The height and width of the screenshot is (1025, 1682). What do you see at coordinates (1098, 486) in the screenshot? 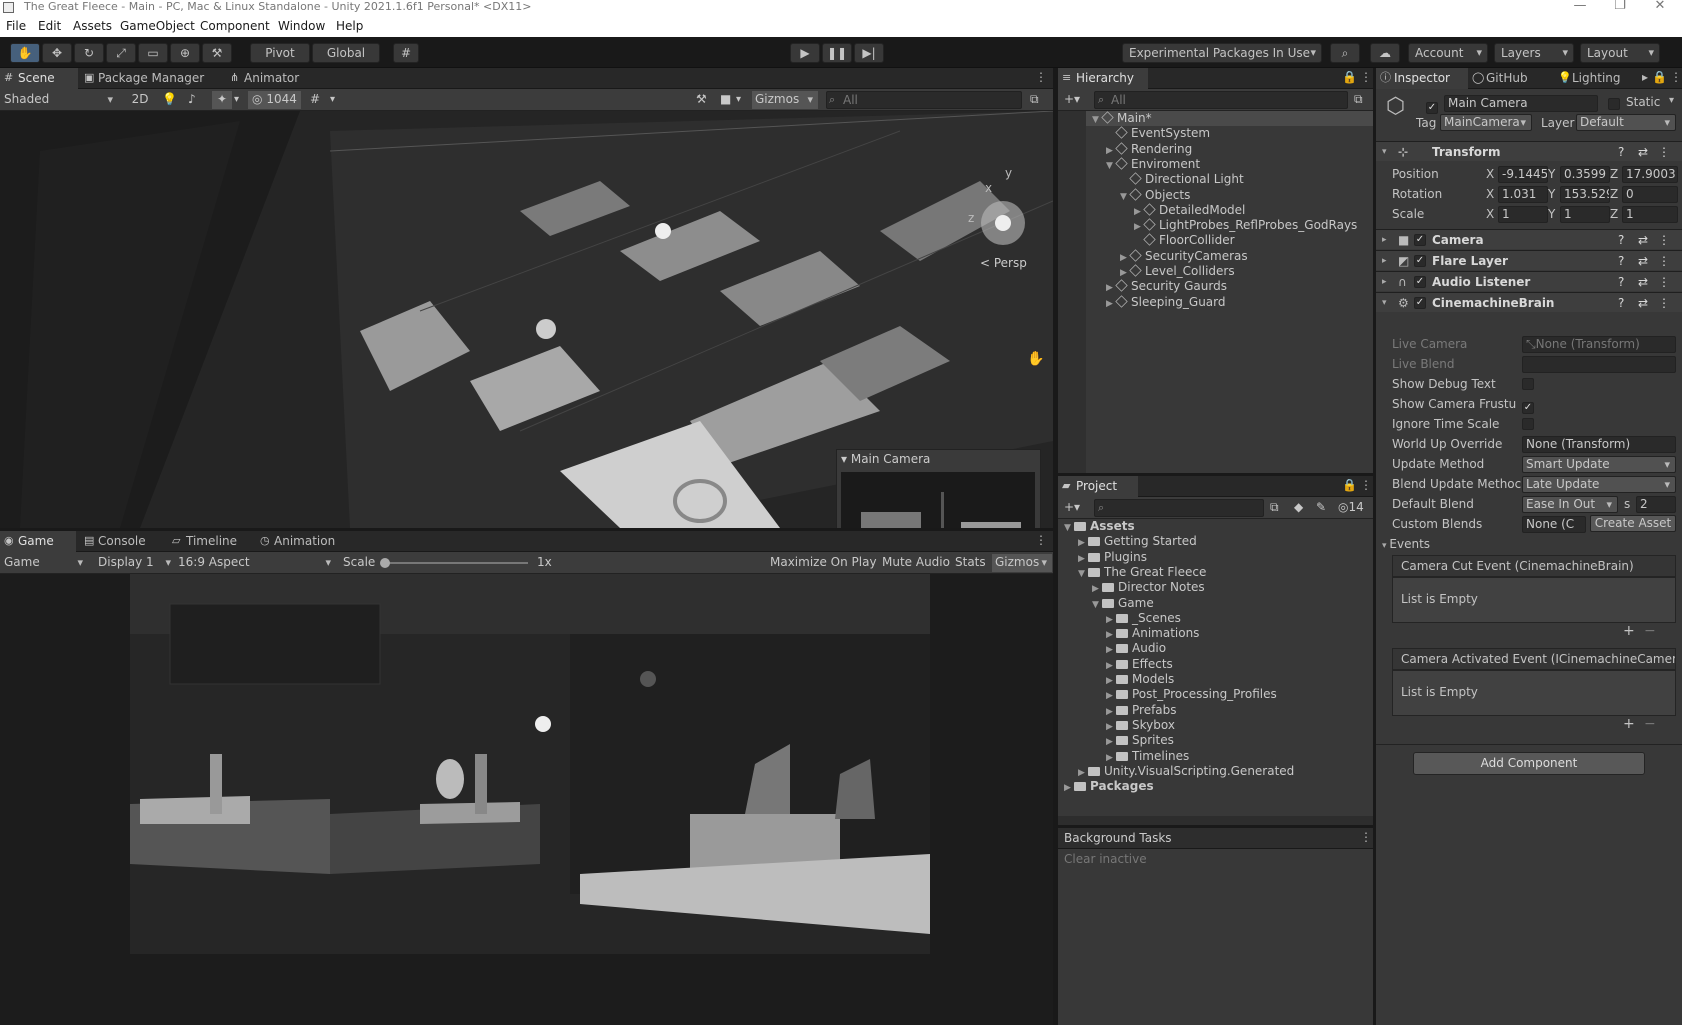
I see `tab-project: ▰ Project` at bounding box center [1098, 486].